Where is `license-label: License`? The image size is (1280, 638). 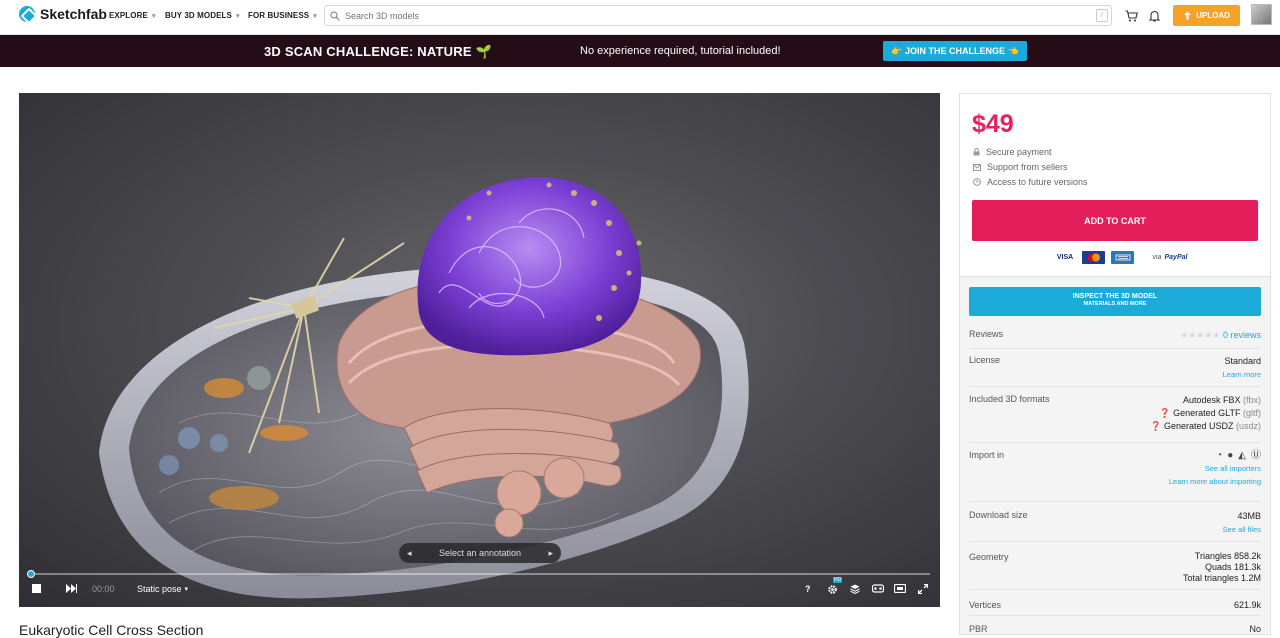 license-label: License is located at coordinates (985, 360).